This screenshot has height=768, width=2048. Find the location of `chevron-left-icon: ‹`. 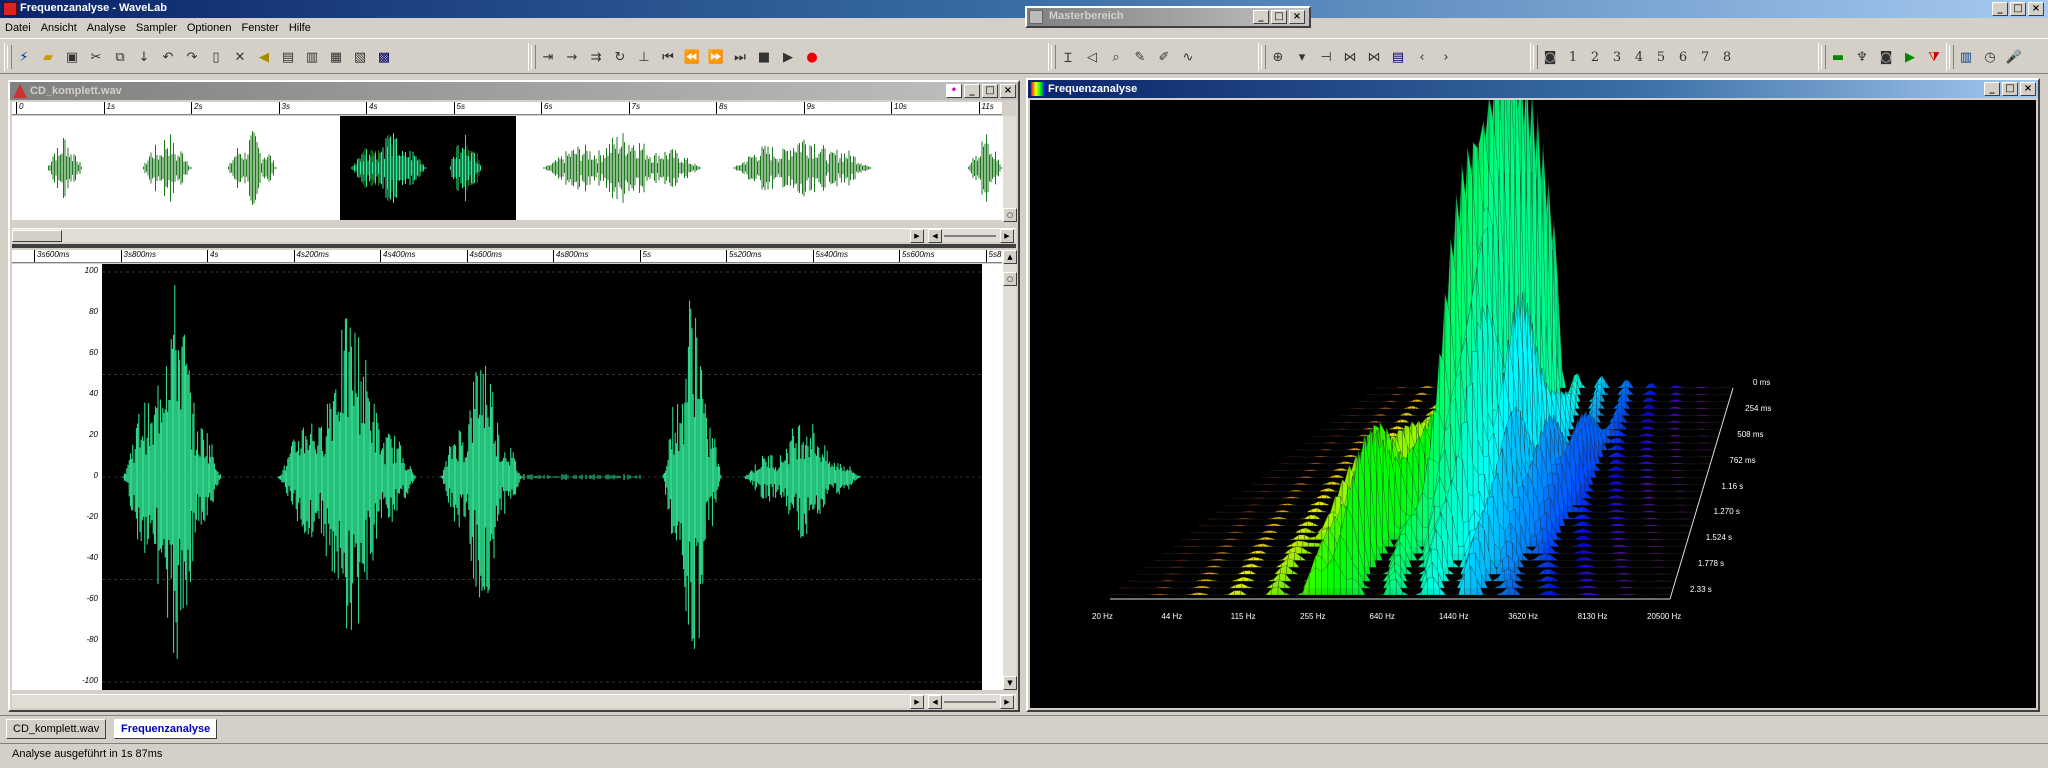

chevron-left-icon: ‹ is located at coordinates (1422, 57).